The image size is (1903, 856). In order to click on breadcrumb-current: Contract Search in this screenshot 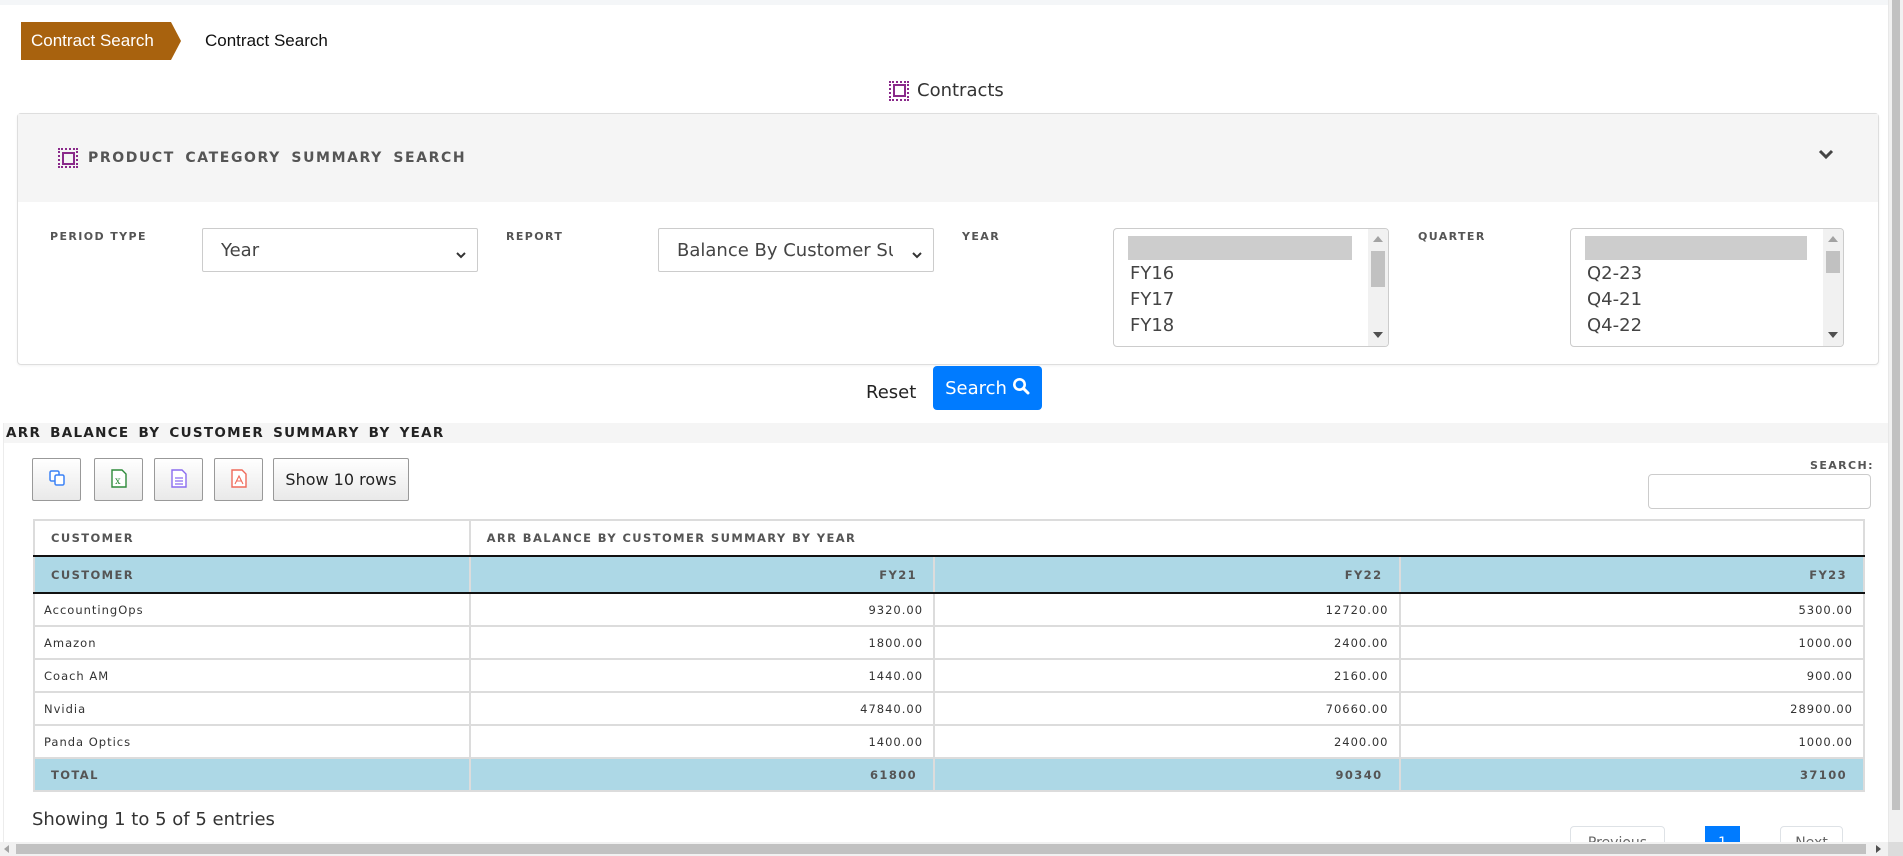, I will do `click(266, 40)`.